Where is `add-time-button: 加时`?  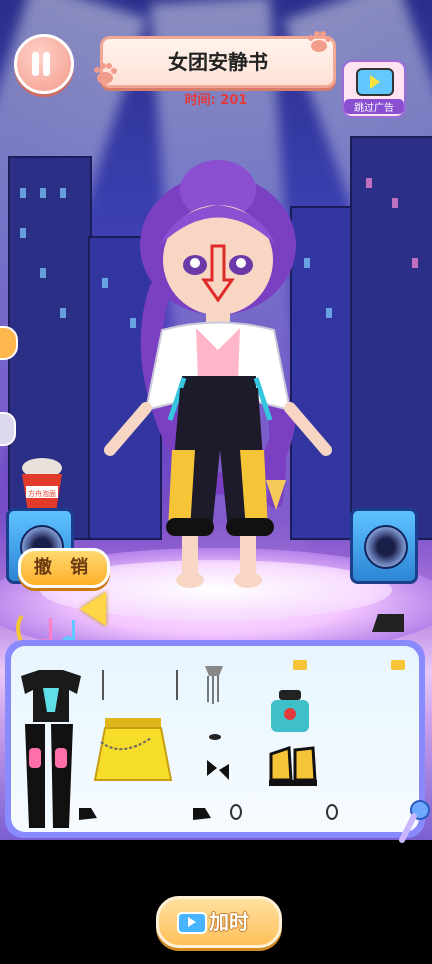 add-time-button: 加时 is located at coordinates (219, 922).